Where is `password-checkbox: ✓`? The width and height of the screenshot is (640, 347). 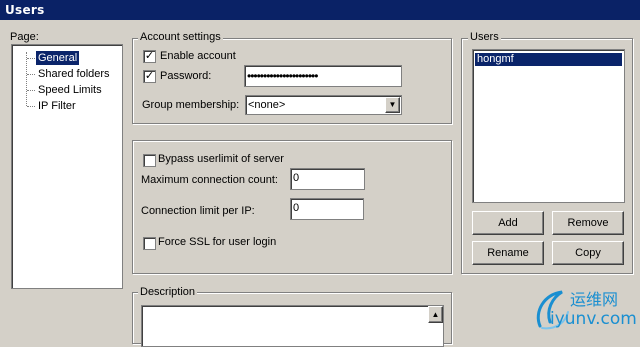
password-checkbox: ✓ is located at coordinates (149, 76).